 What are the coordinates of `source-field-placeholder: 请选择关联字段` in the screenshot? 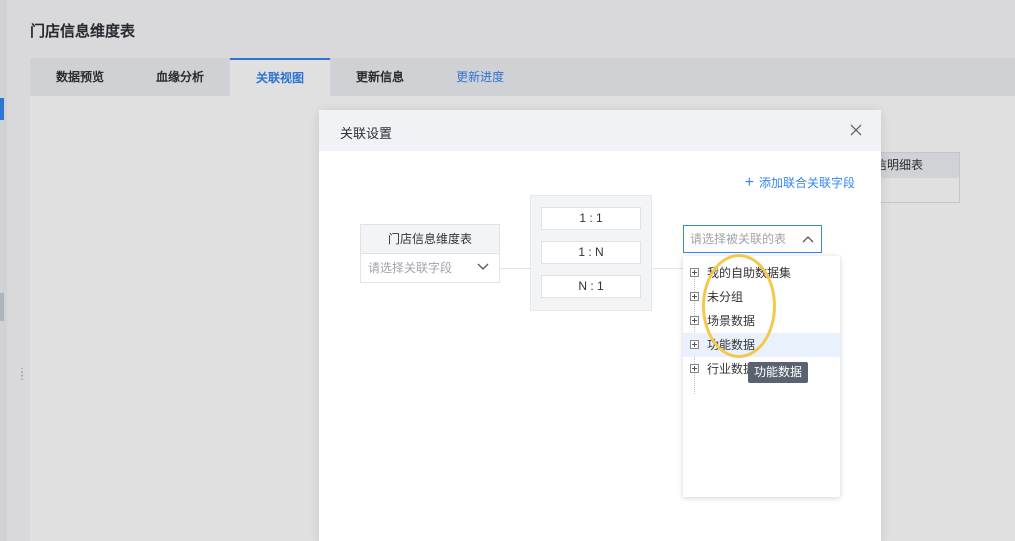 It's located at (410, 268).